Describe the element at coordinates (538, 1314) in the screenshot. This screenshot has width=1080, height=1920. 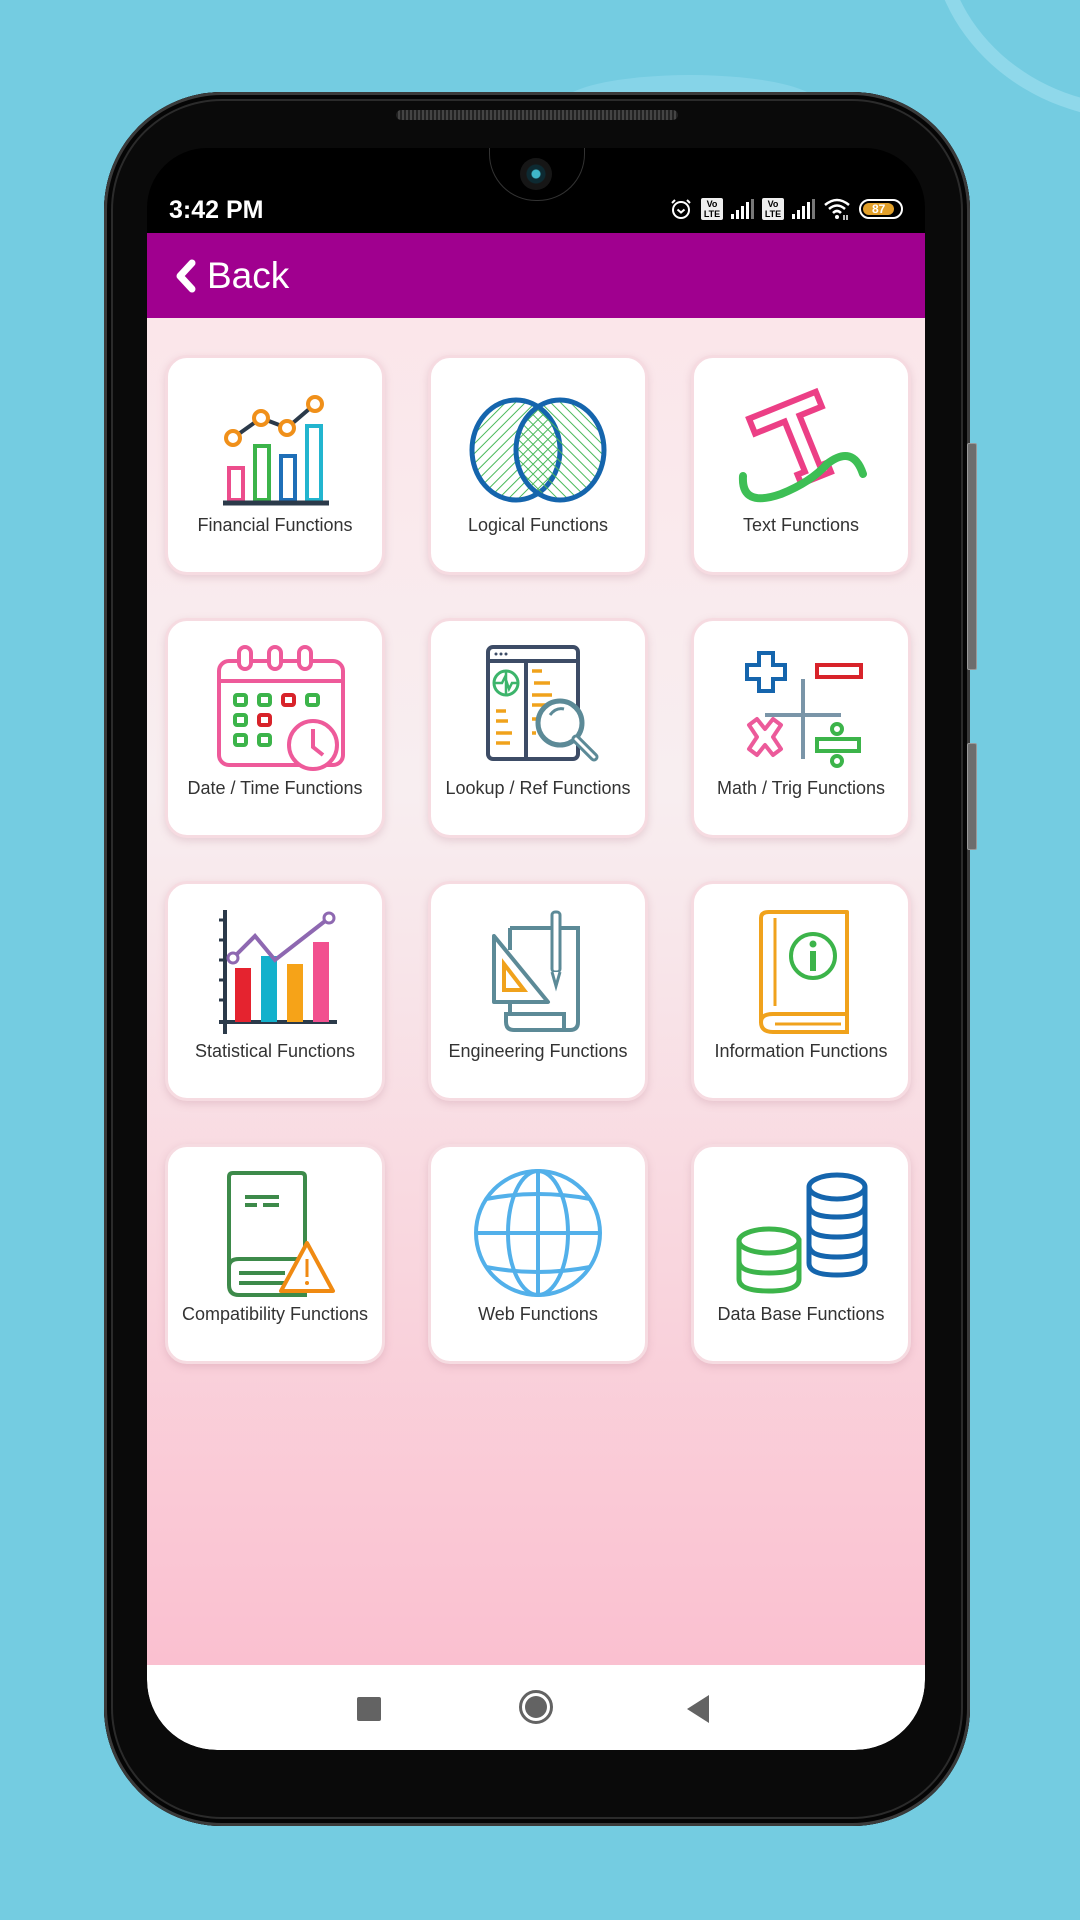
I see `category-label: Web Functions` at that location.